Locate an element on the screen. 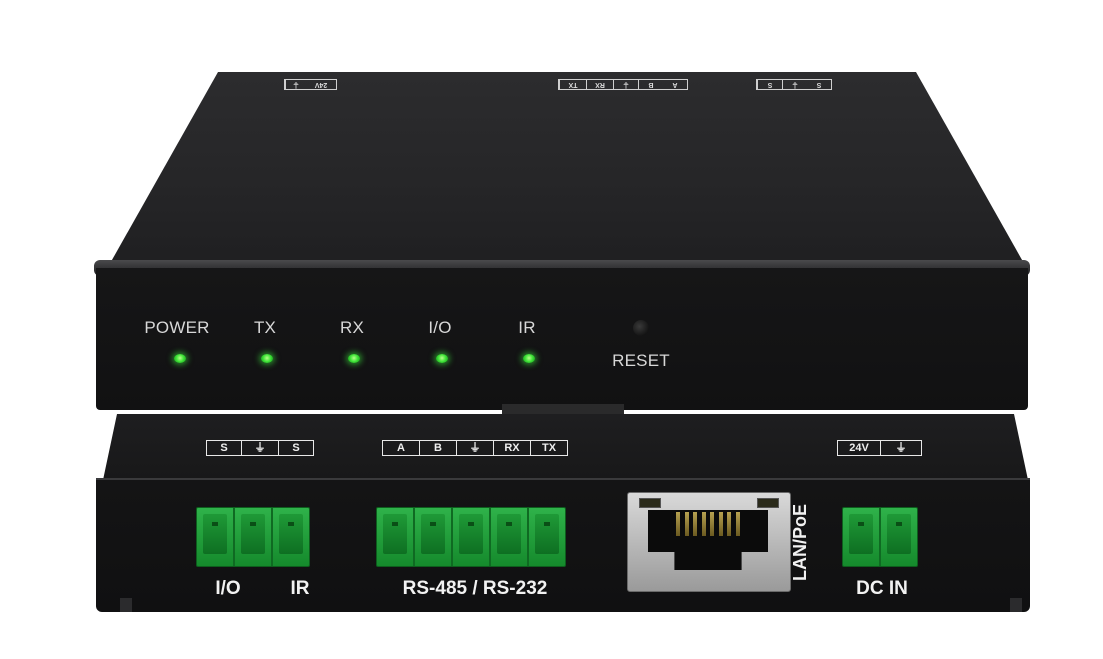 The image size is (1103, 659). dc-in-terminal-block is located at coordinates (880, 537).